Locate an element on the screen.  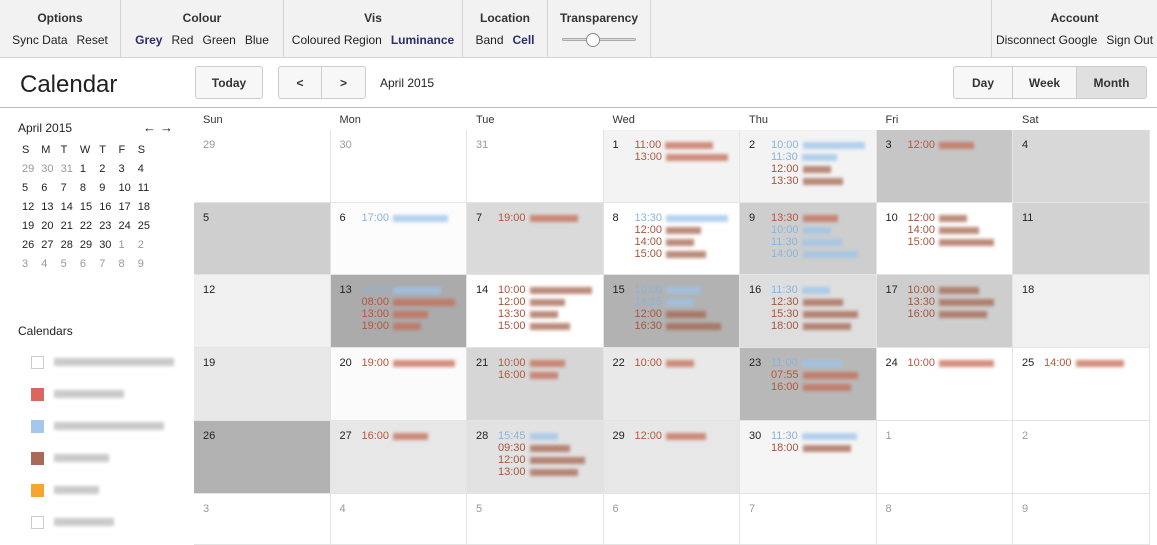
slider-thumb is located at coordinates (593, 40).